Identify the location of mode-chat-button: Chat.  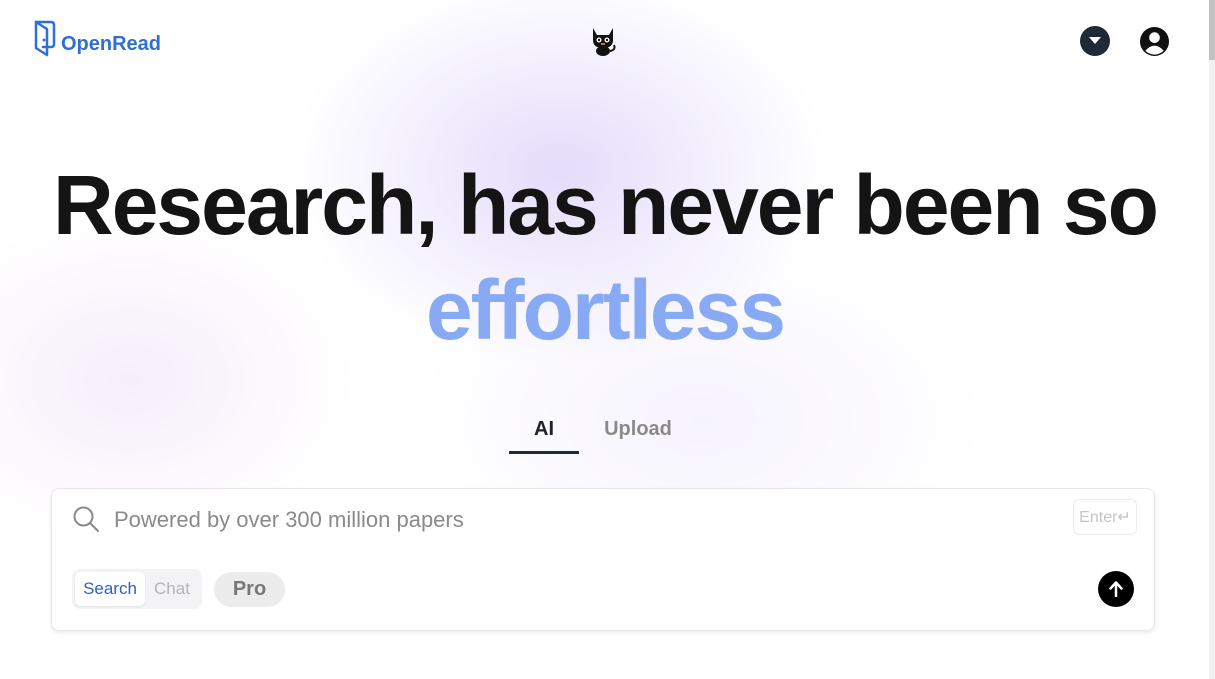
(172, 589).